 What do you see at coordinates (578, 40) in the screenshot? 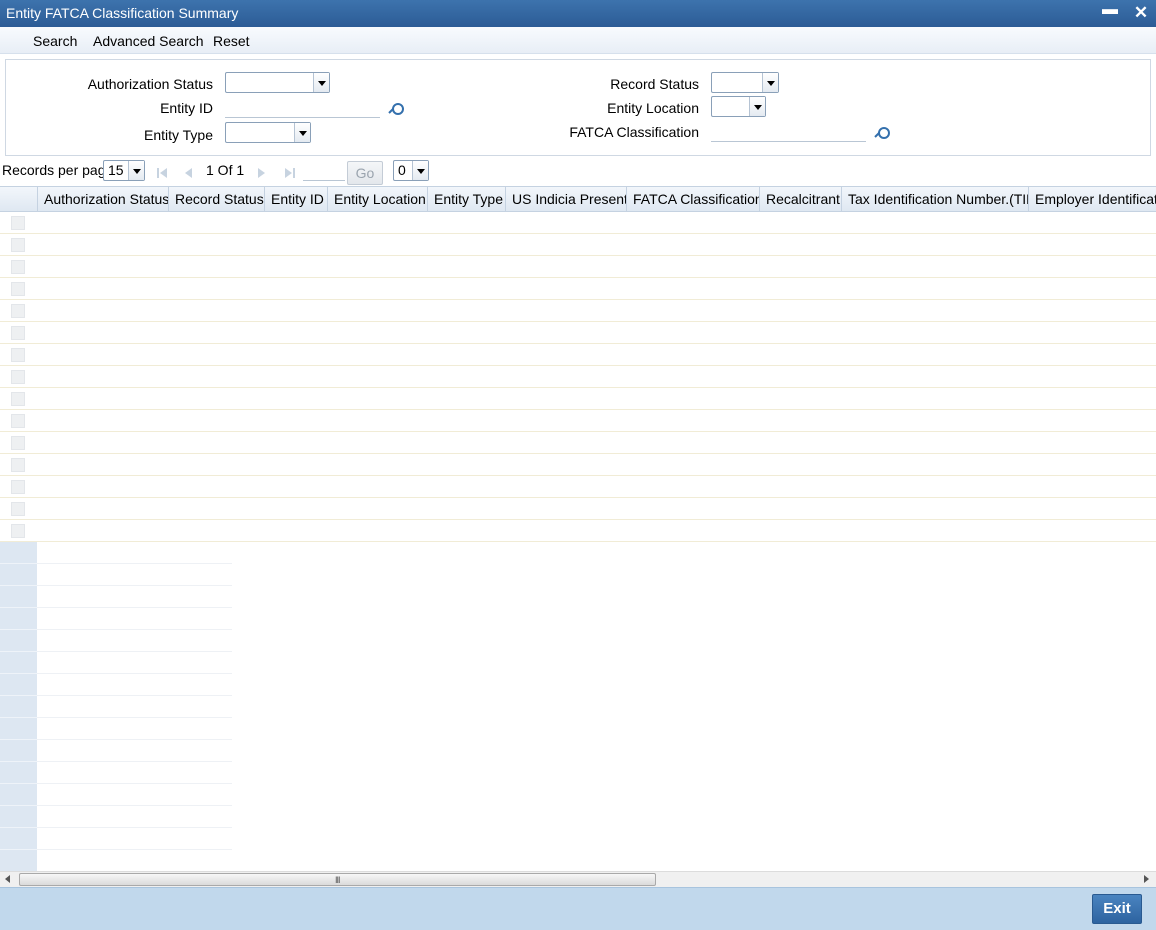
I see `toolbar: Search Advanced Search Reset` at bounding box center [578, 40].